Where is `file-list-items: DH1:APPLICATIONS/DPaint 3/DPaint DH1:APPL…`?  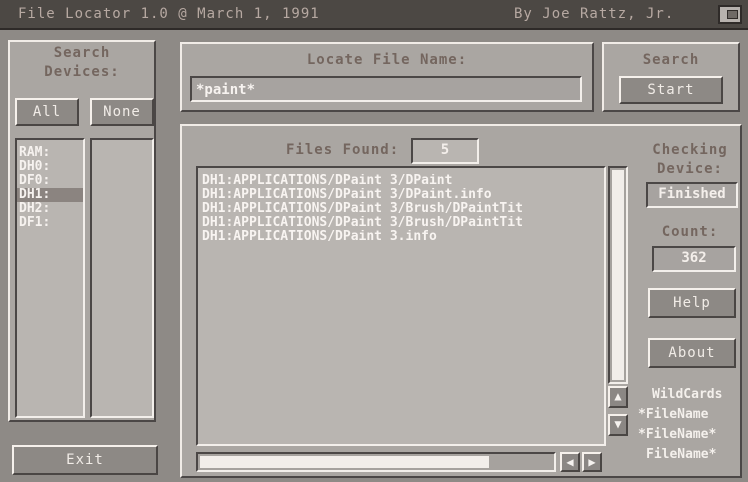 file-list-items: DH1:APPLICATIONS/DPaint 3/DPaint DH1:APPL… is located at coordinates (398, 209).